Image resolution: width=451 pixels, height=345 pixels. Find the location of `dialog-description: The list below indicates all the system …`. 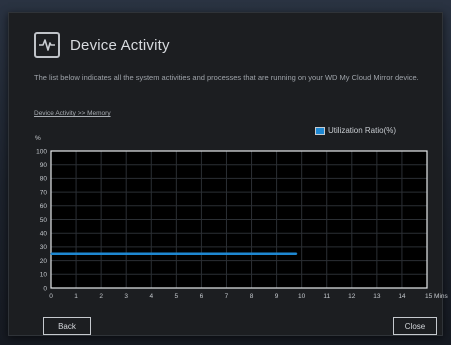

dialog-description: The list below indicates all the system … is located at coordinates (226, 77).